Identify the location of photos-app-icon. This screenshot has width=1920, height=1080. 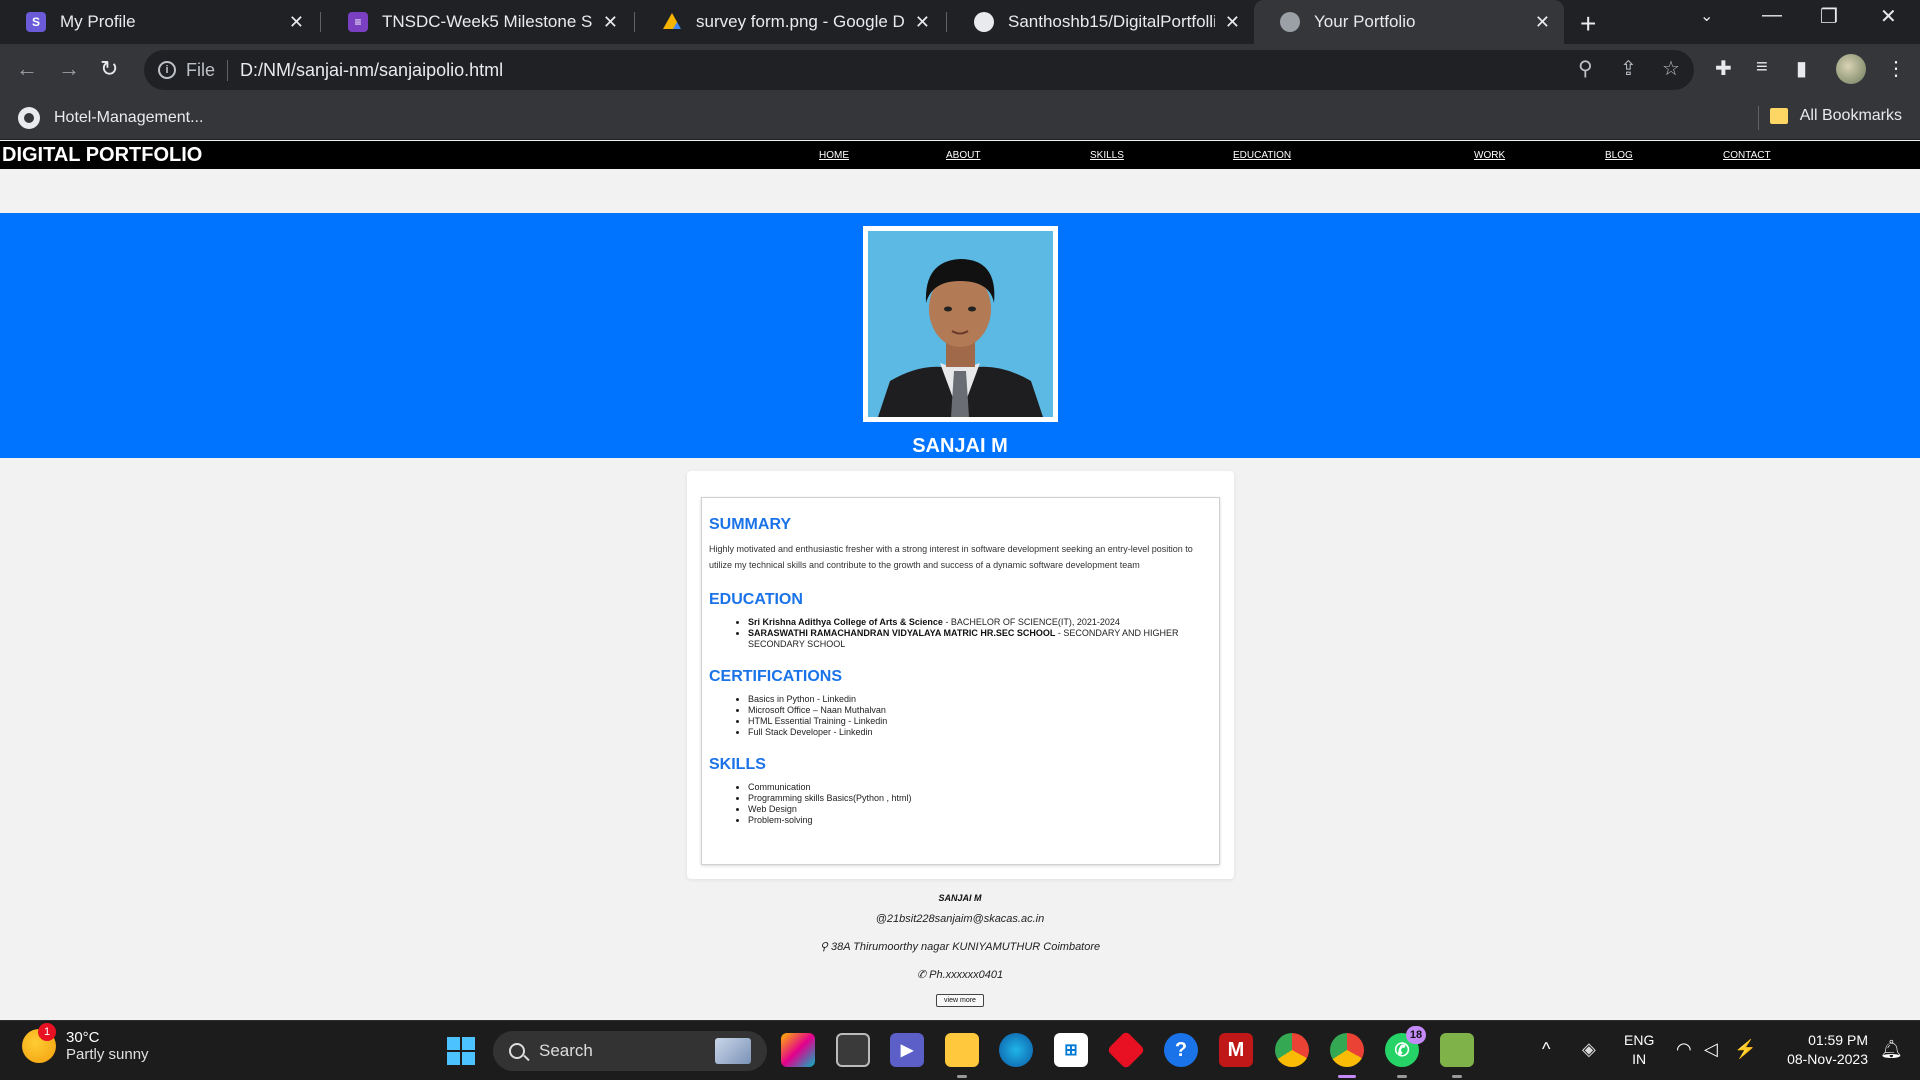
(1457, 1050).